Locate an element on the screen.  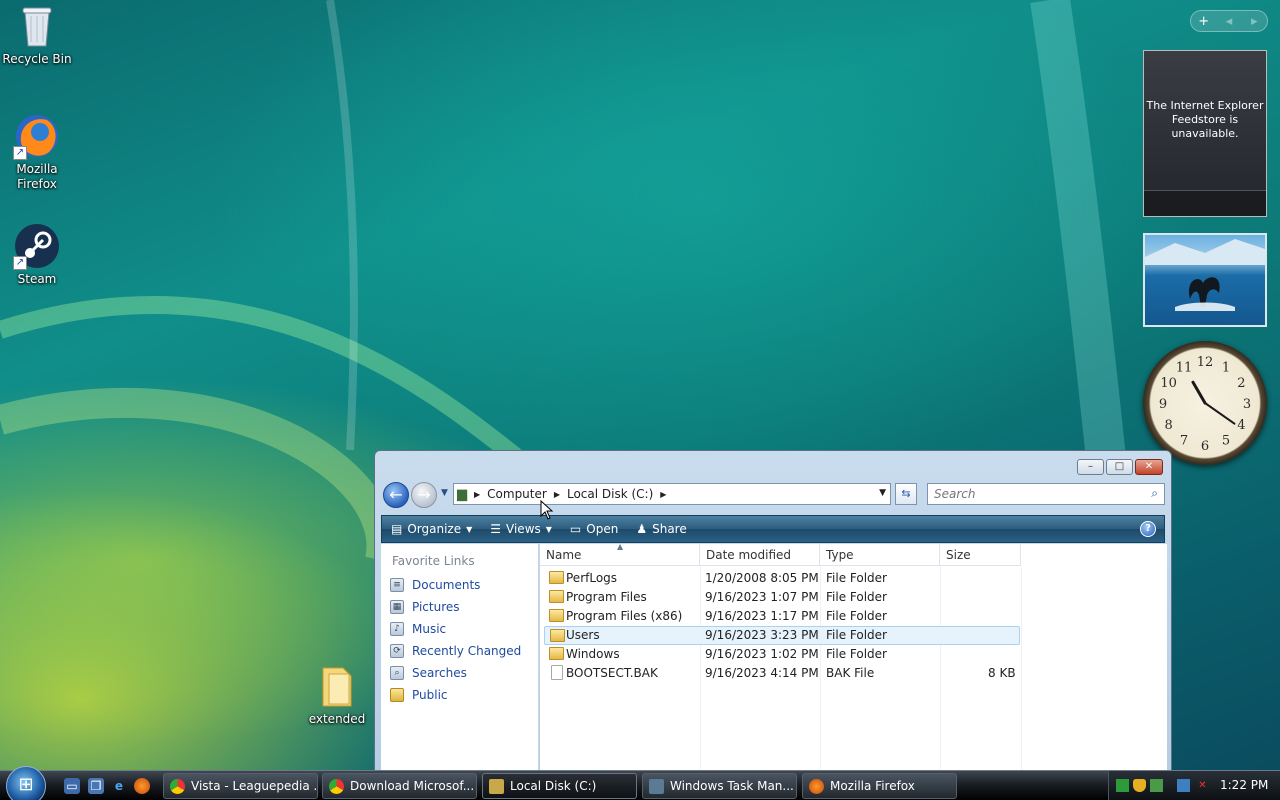
taskbar-button-mozilla-firefox: Mozilla Firefox is located at coordinates (879, 786).